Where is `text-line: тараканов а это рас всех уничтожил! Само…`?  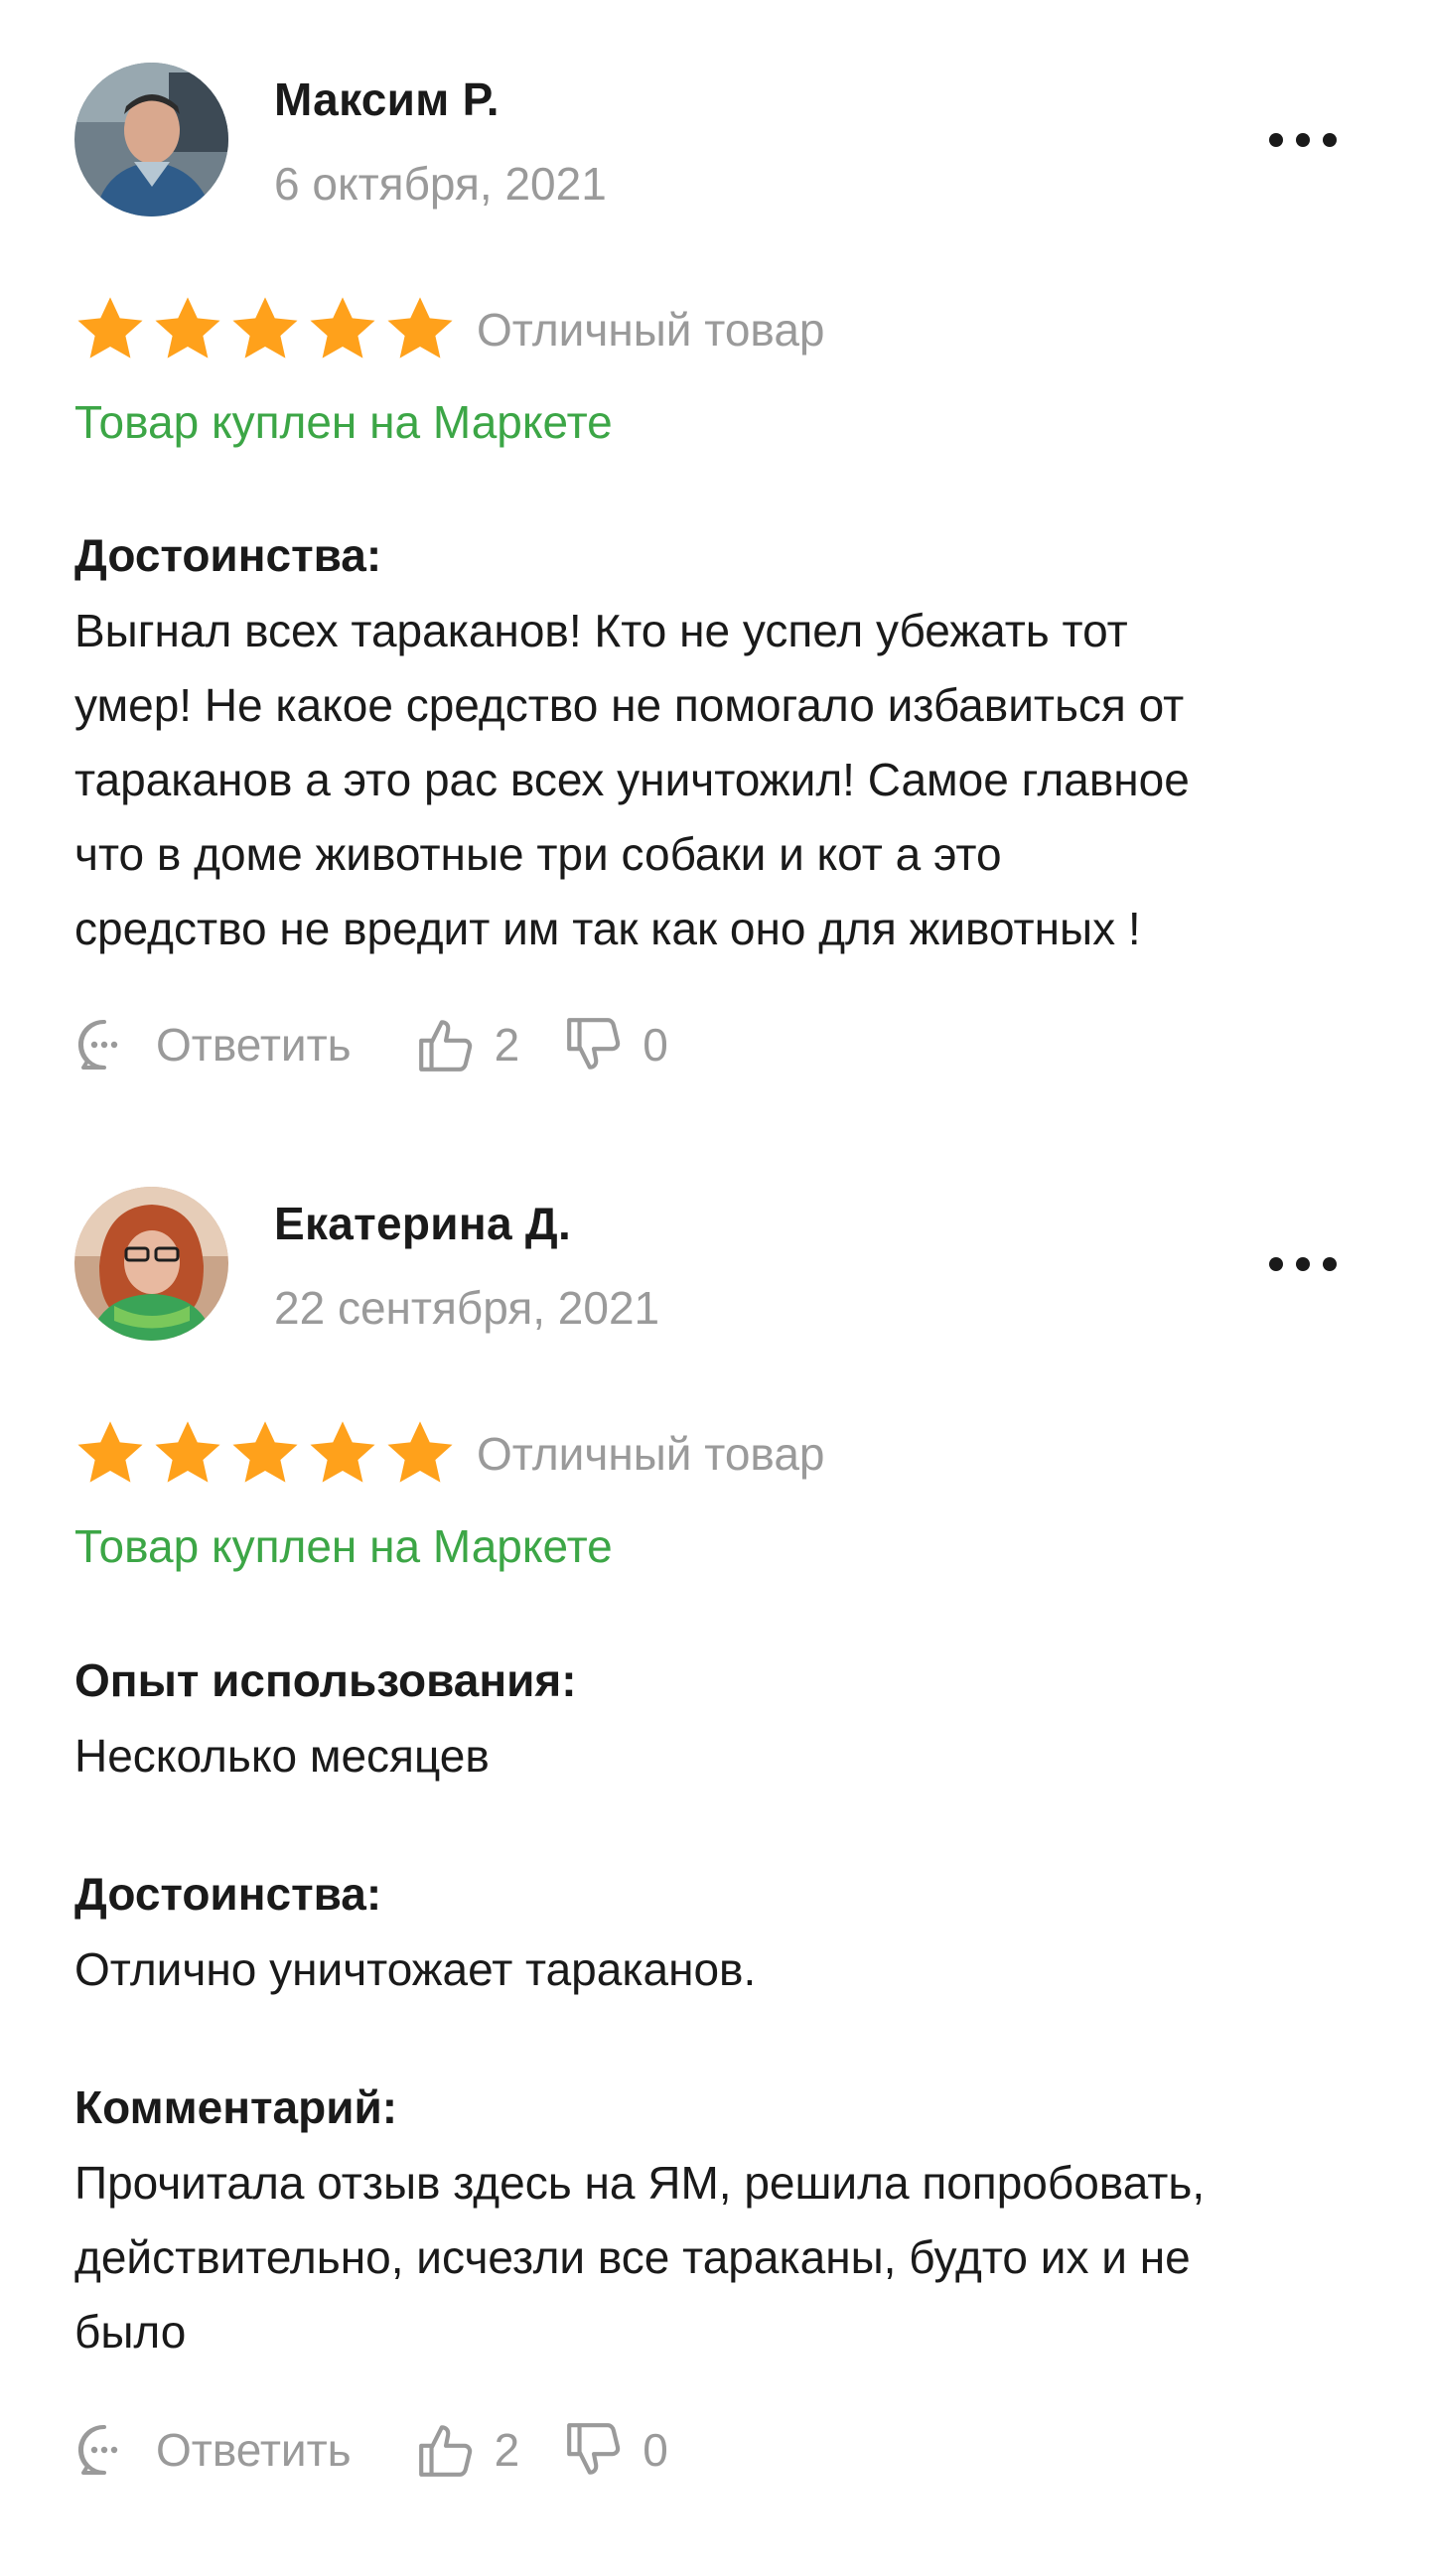 text-line: тараканов а это рас всех уничтожил! Само… is located at coordinates (632, 779).